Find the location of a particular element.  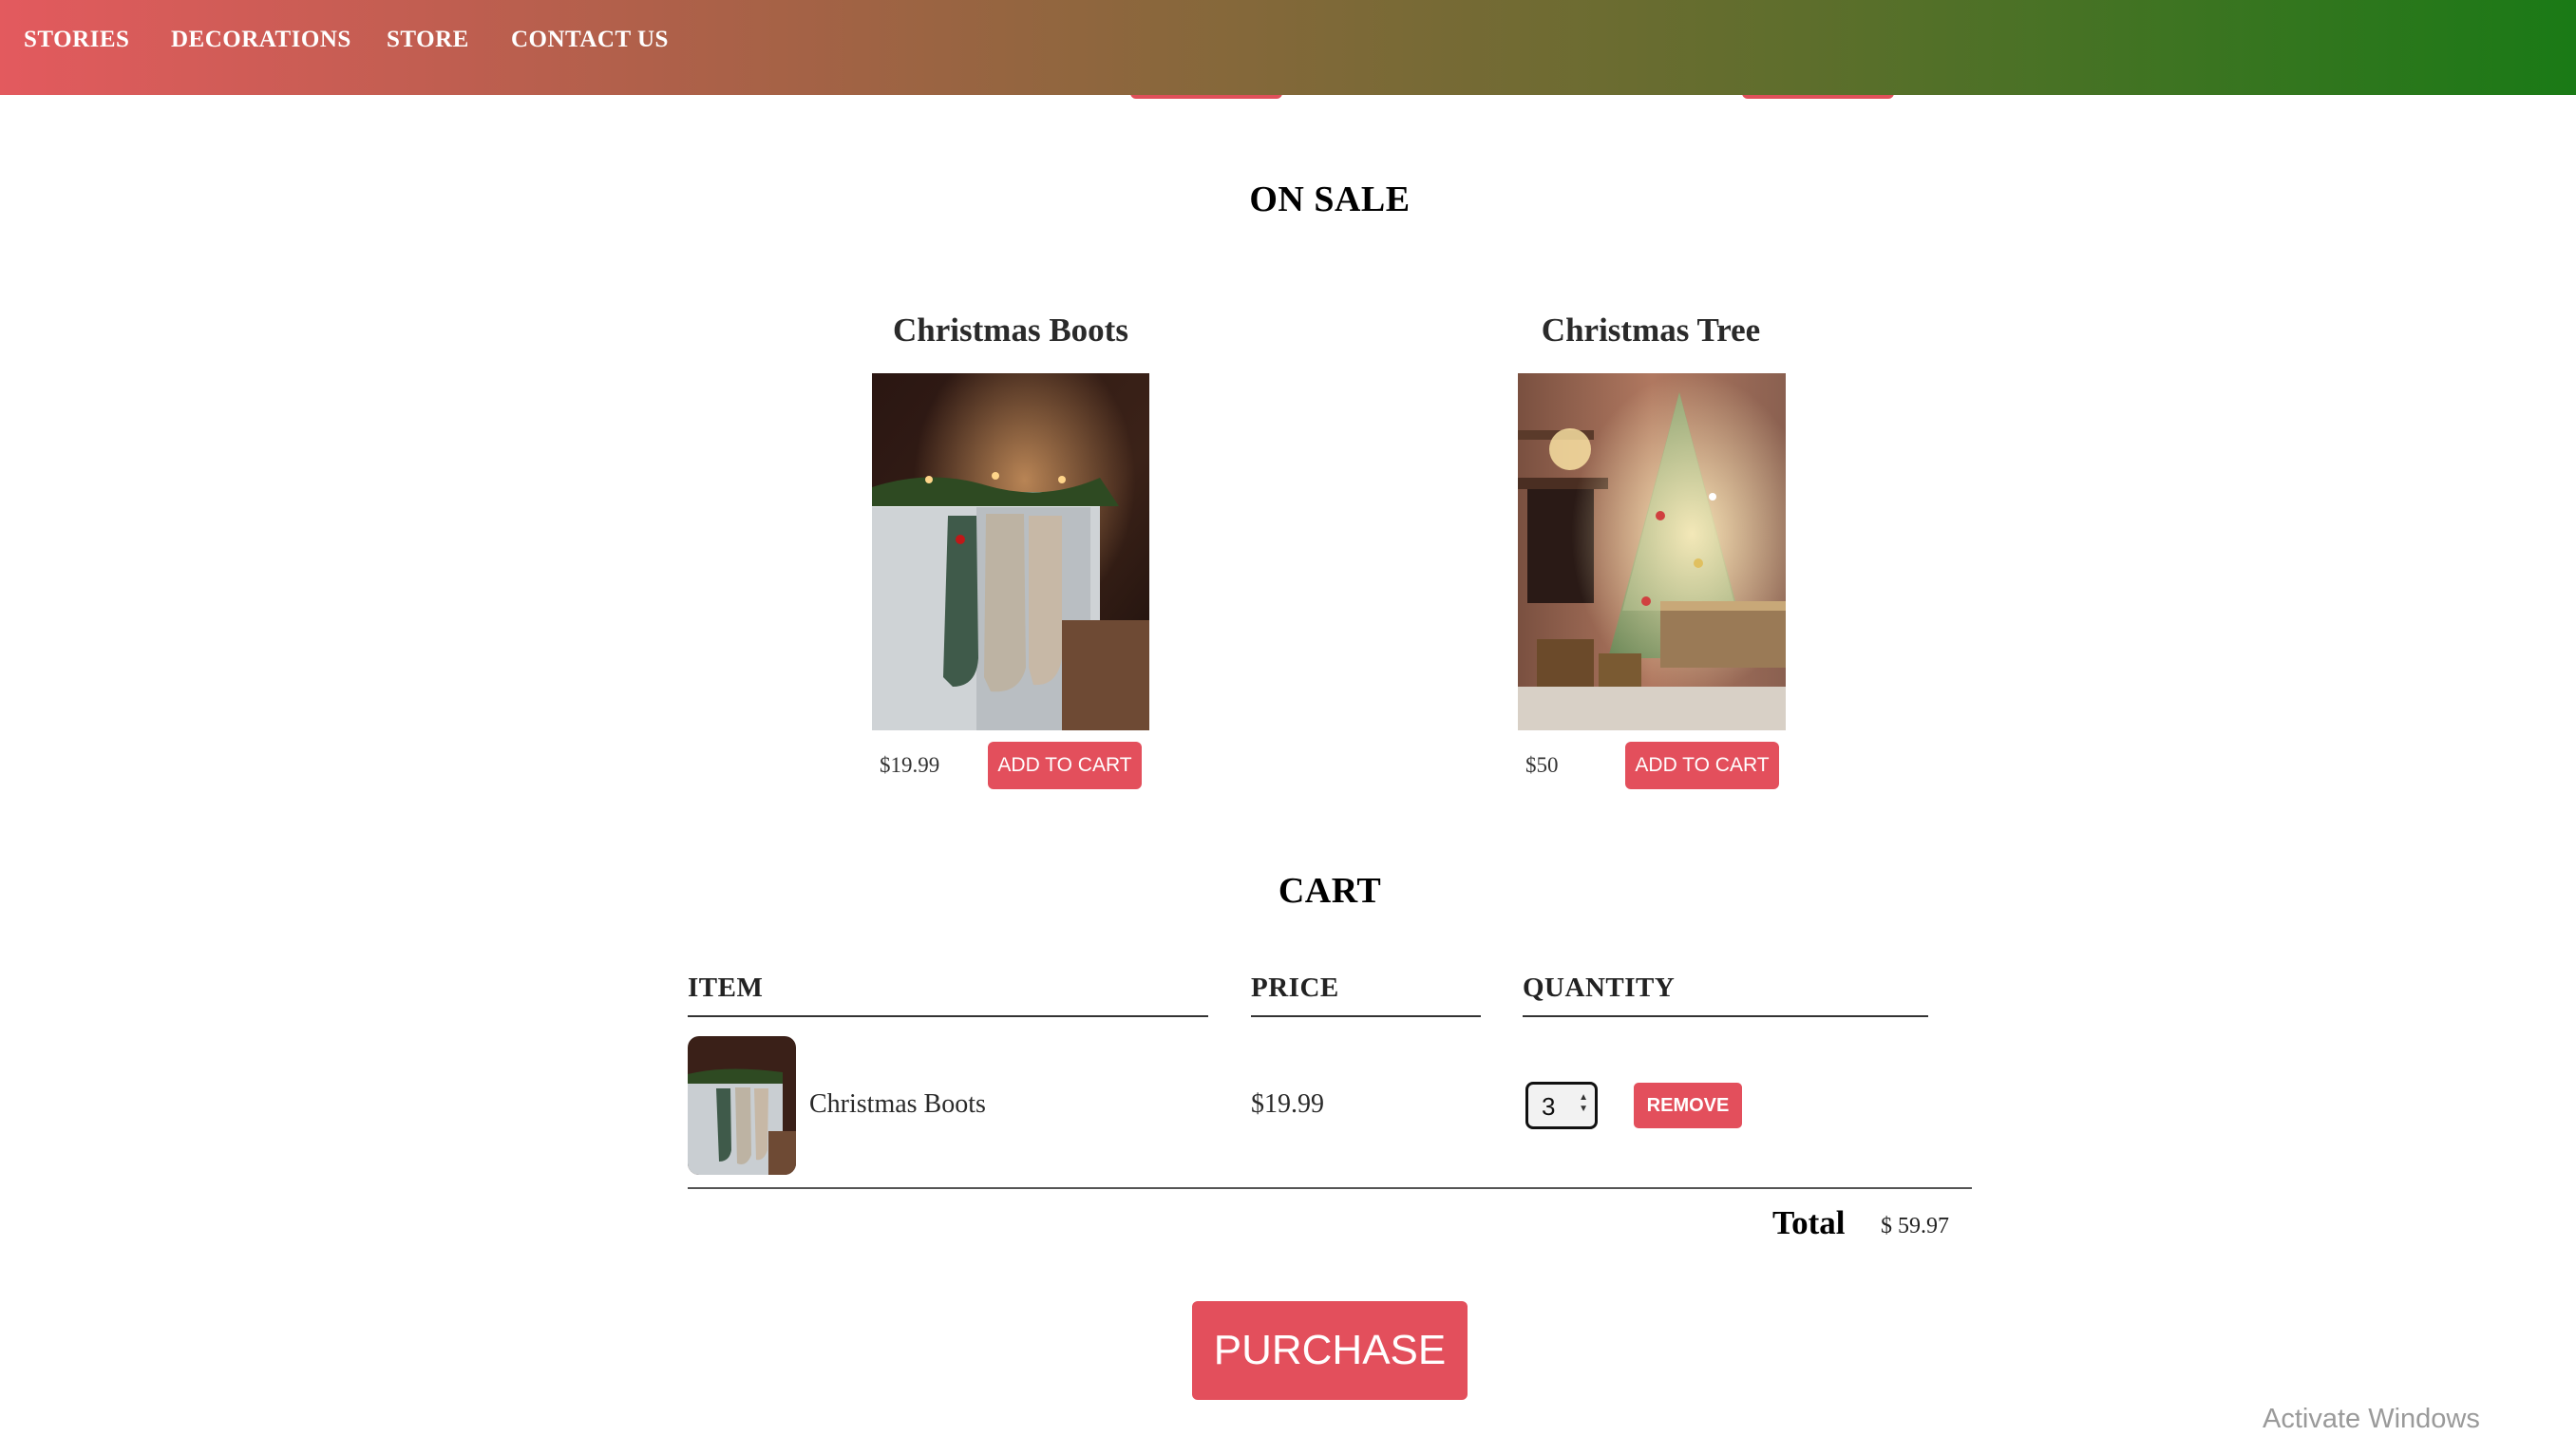

activate-windows-watermark: Activate Windows is located at coordinates (2371, 1419).